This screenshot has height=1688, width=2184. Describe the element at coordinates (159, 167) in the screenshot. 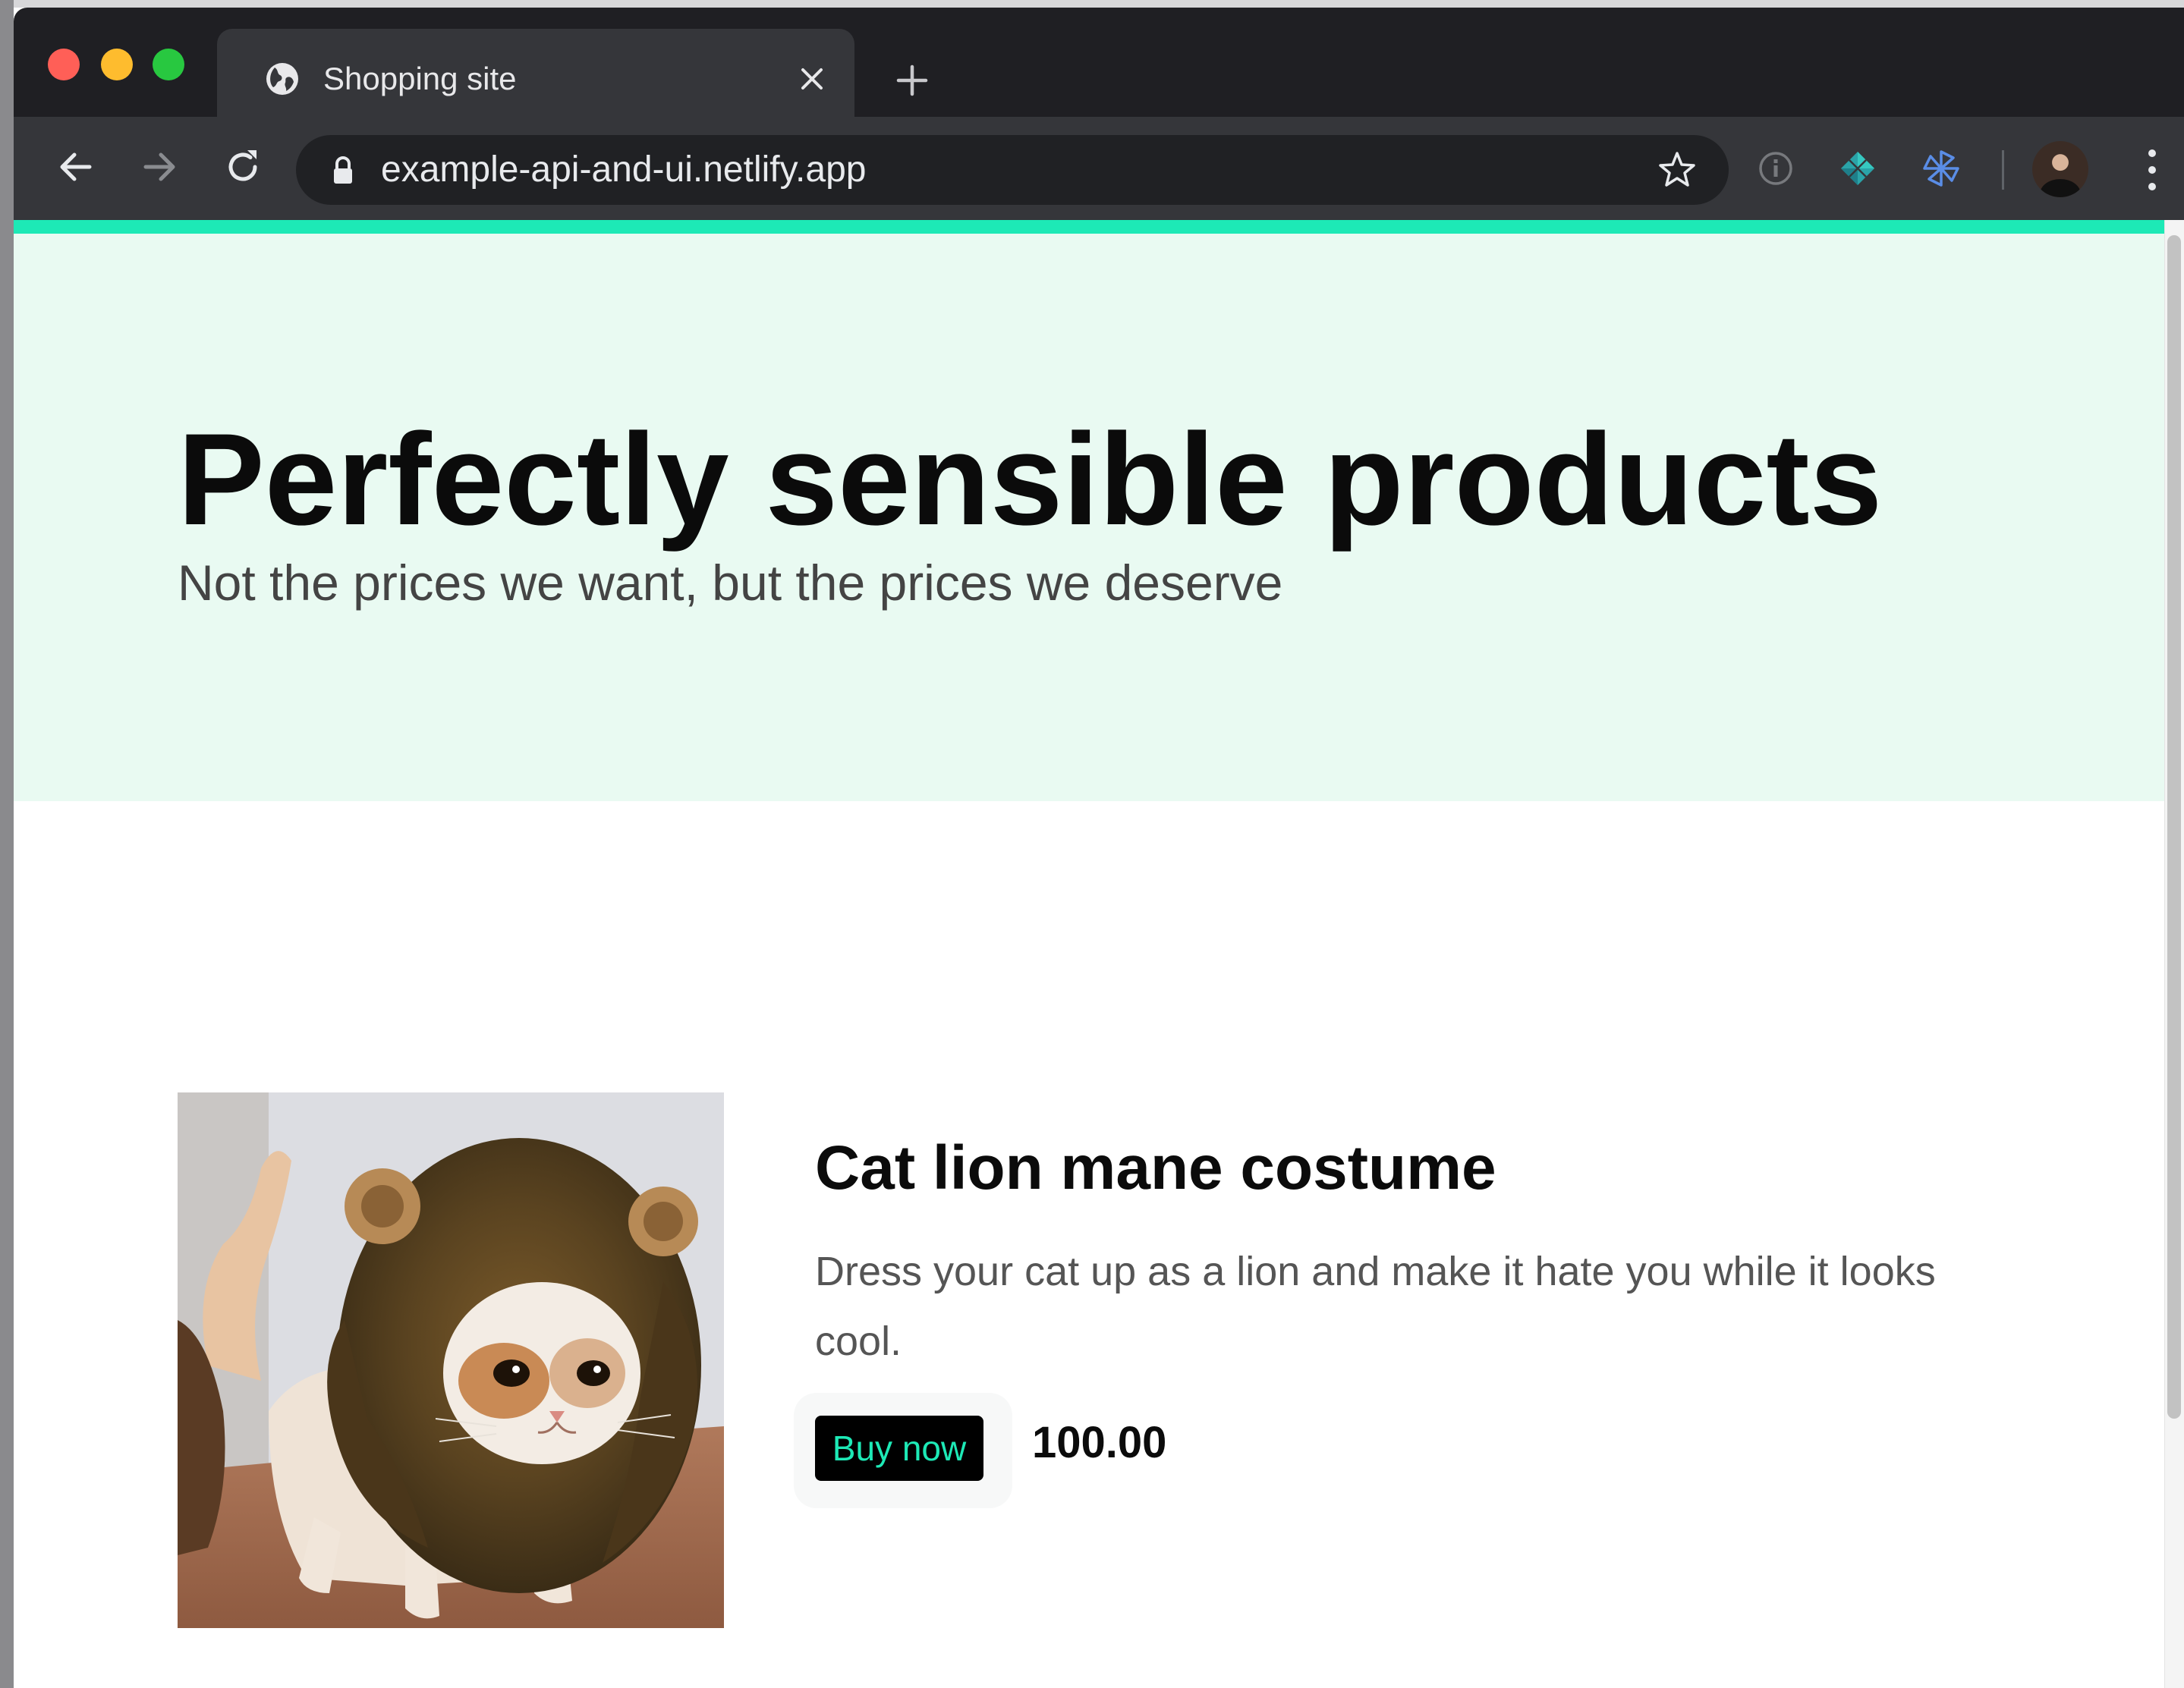

I see `forward-button` at that location.